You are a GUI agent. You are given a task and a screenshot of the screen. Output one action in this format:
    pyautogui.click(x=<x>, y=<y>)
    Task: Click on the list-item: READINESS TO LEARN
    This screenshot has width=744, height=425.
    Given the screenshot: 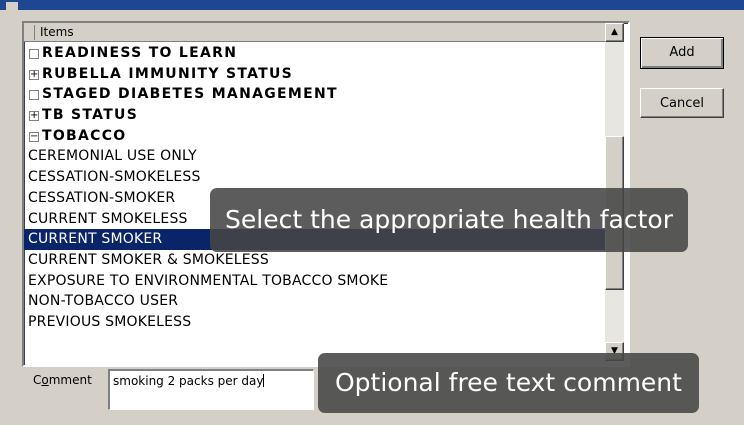 What is the action you would take?
    pyautogui.click(x=314, y=53)
    